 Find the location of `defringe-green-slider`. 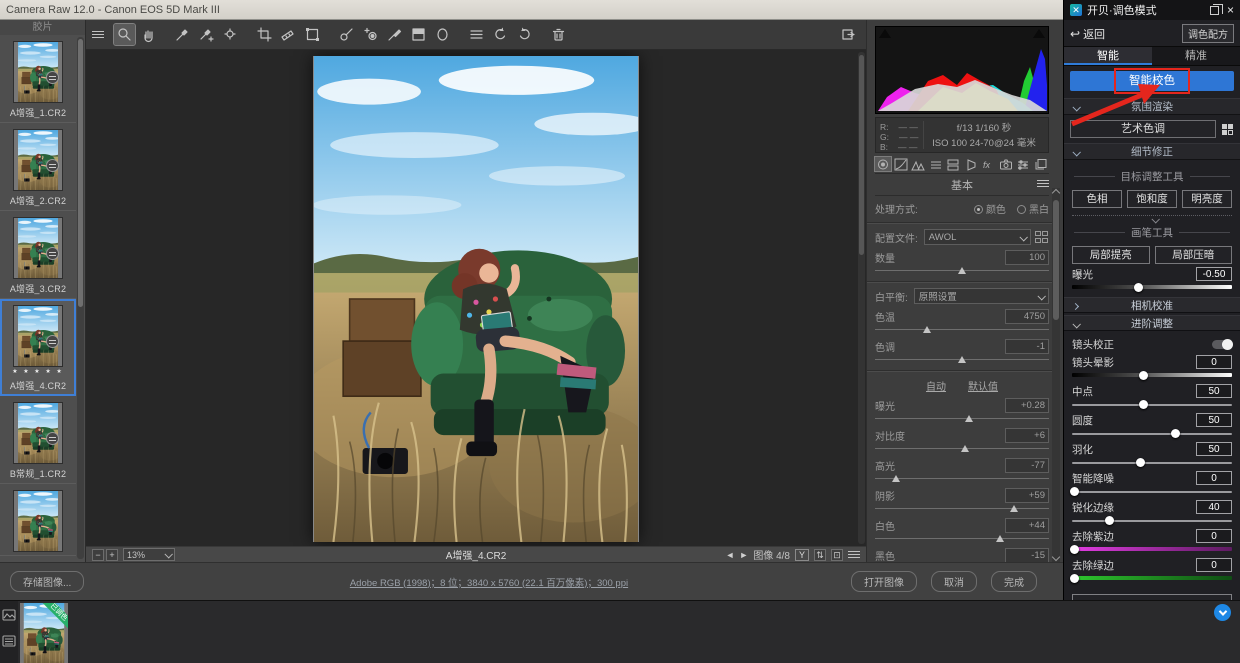

defringe-green-slider is located at coordinates (1151, 578).